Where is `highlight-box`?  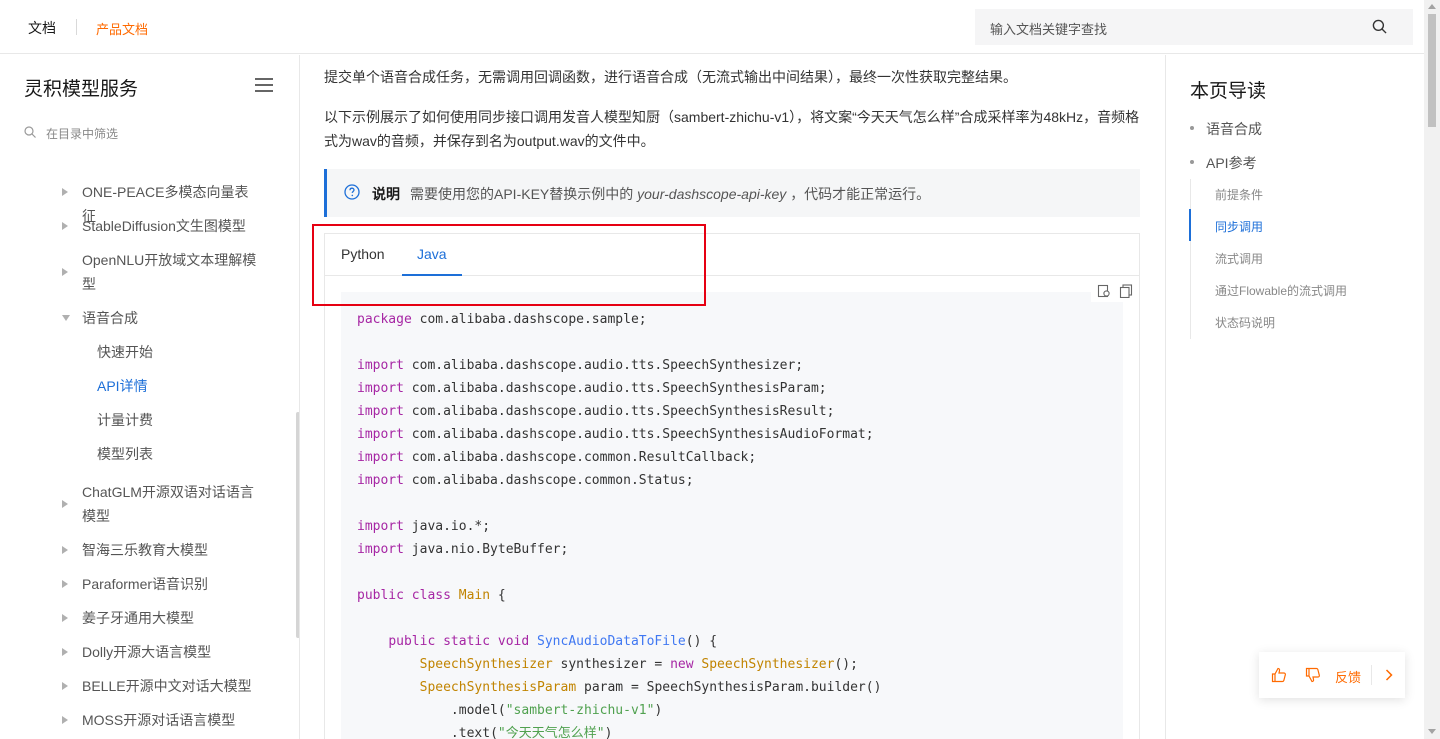
highlight-box is located at coordinates (509, 265).